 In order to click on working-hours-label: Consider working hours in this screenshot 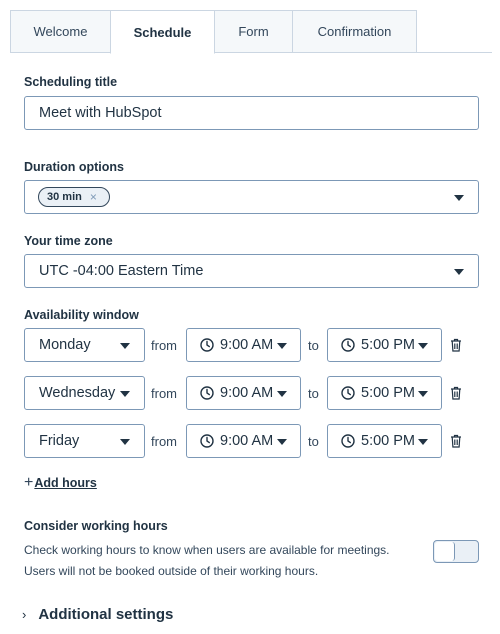, I will do `click(96, 526)`.